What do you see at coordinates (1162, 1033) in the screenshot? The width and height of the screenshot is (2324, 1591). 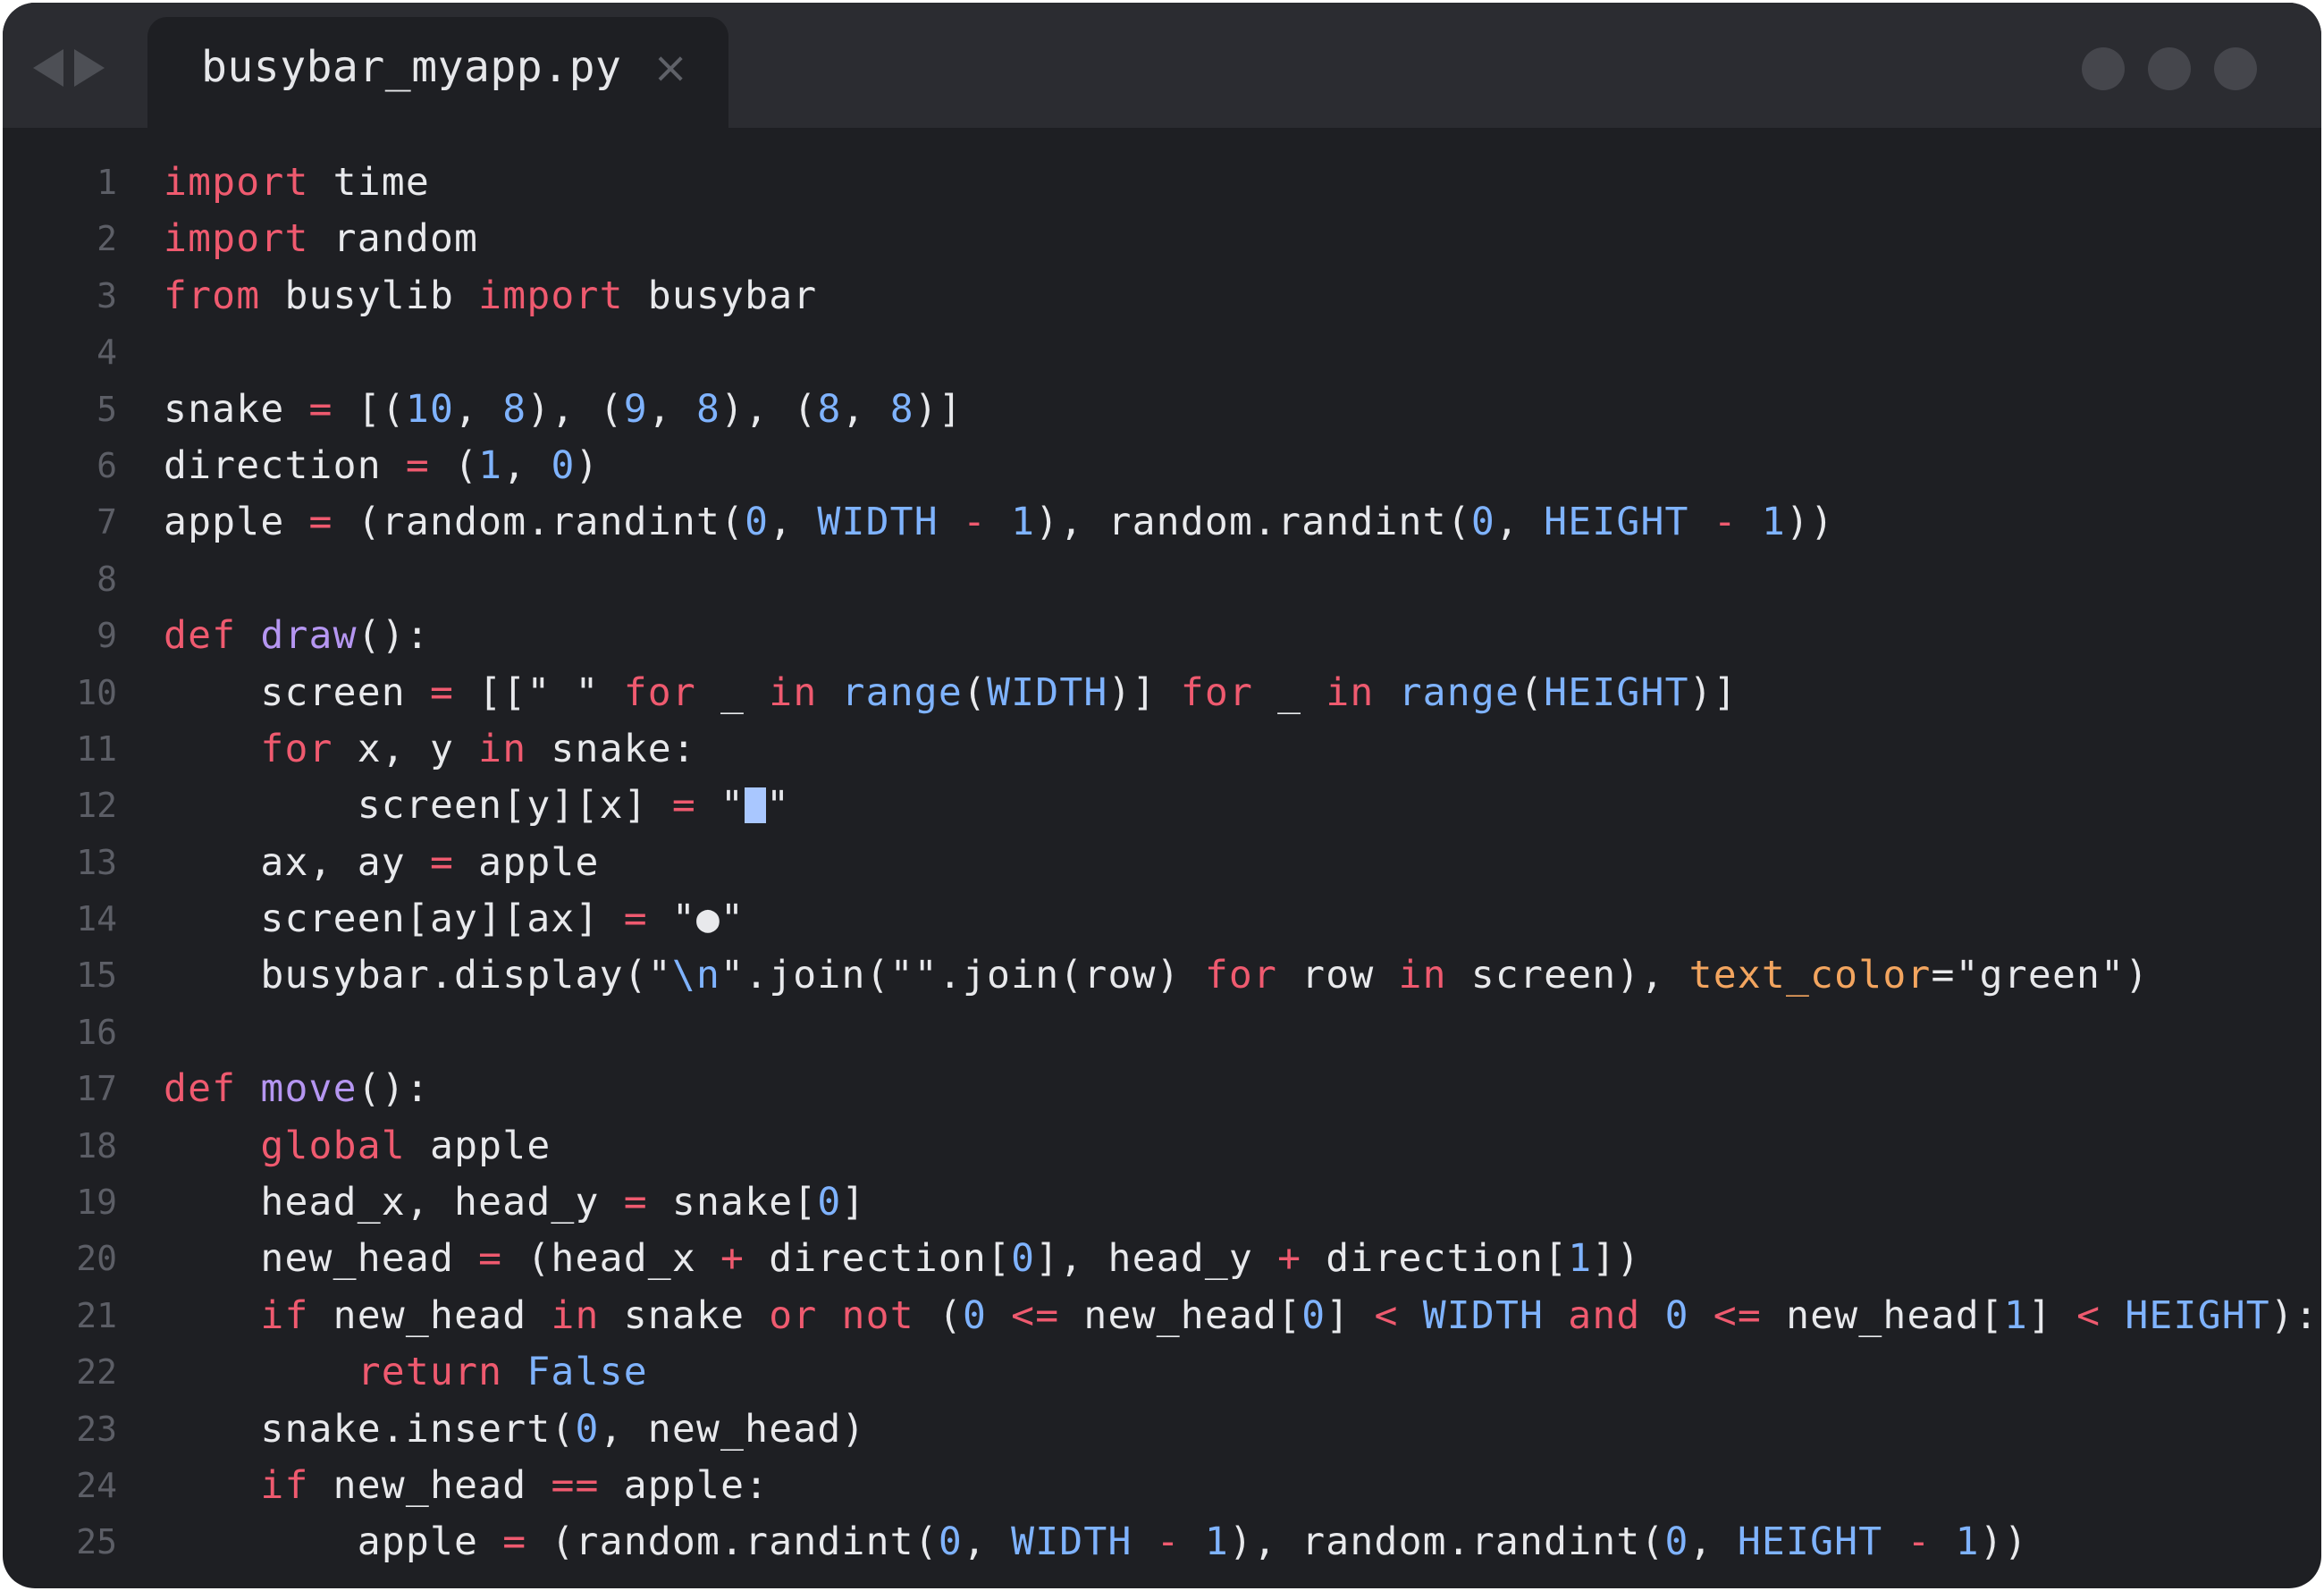 I see `code-line: 16` at bounding box center [1162, 1033].